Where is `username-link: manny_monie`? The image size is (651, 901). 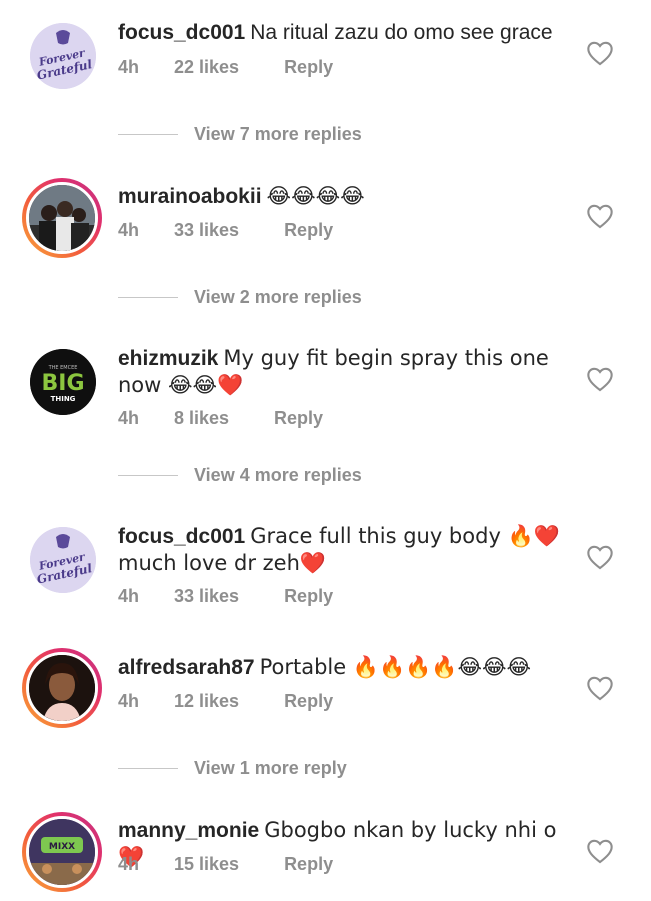
username-link: manny_monie is located at coordinates (188, 830).